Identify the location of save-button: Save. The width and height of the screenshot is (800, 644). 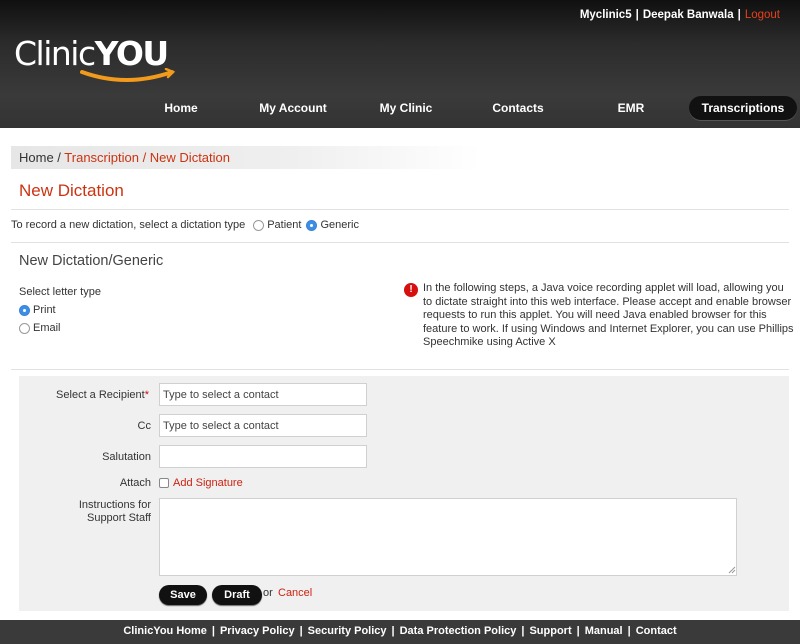
(183, 595).